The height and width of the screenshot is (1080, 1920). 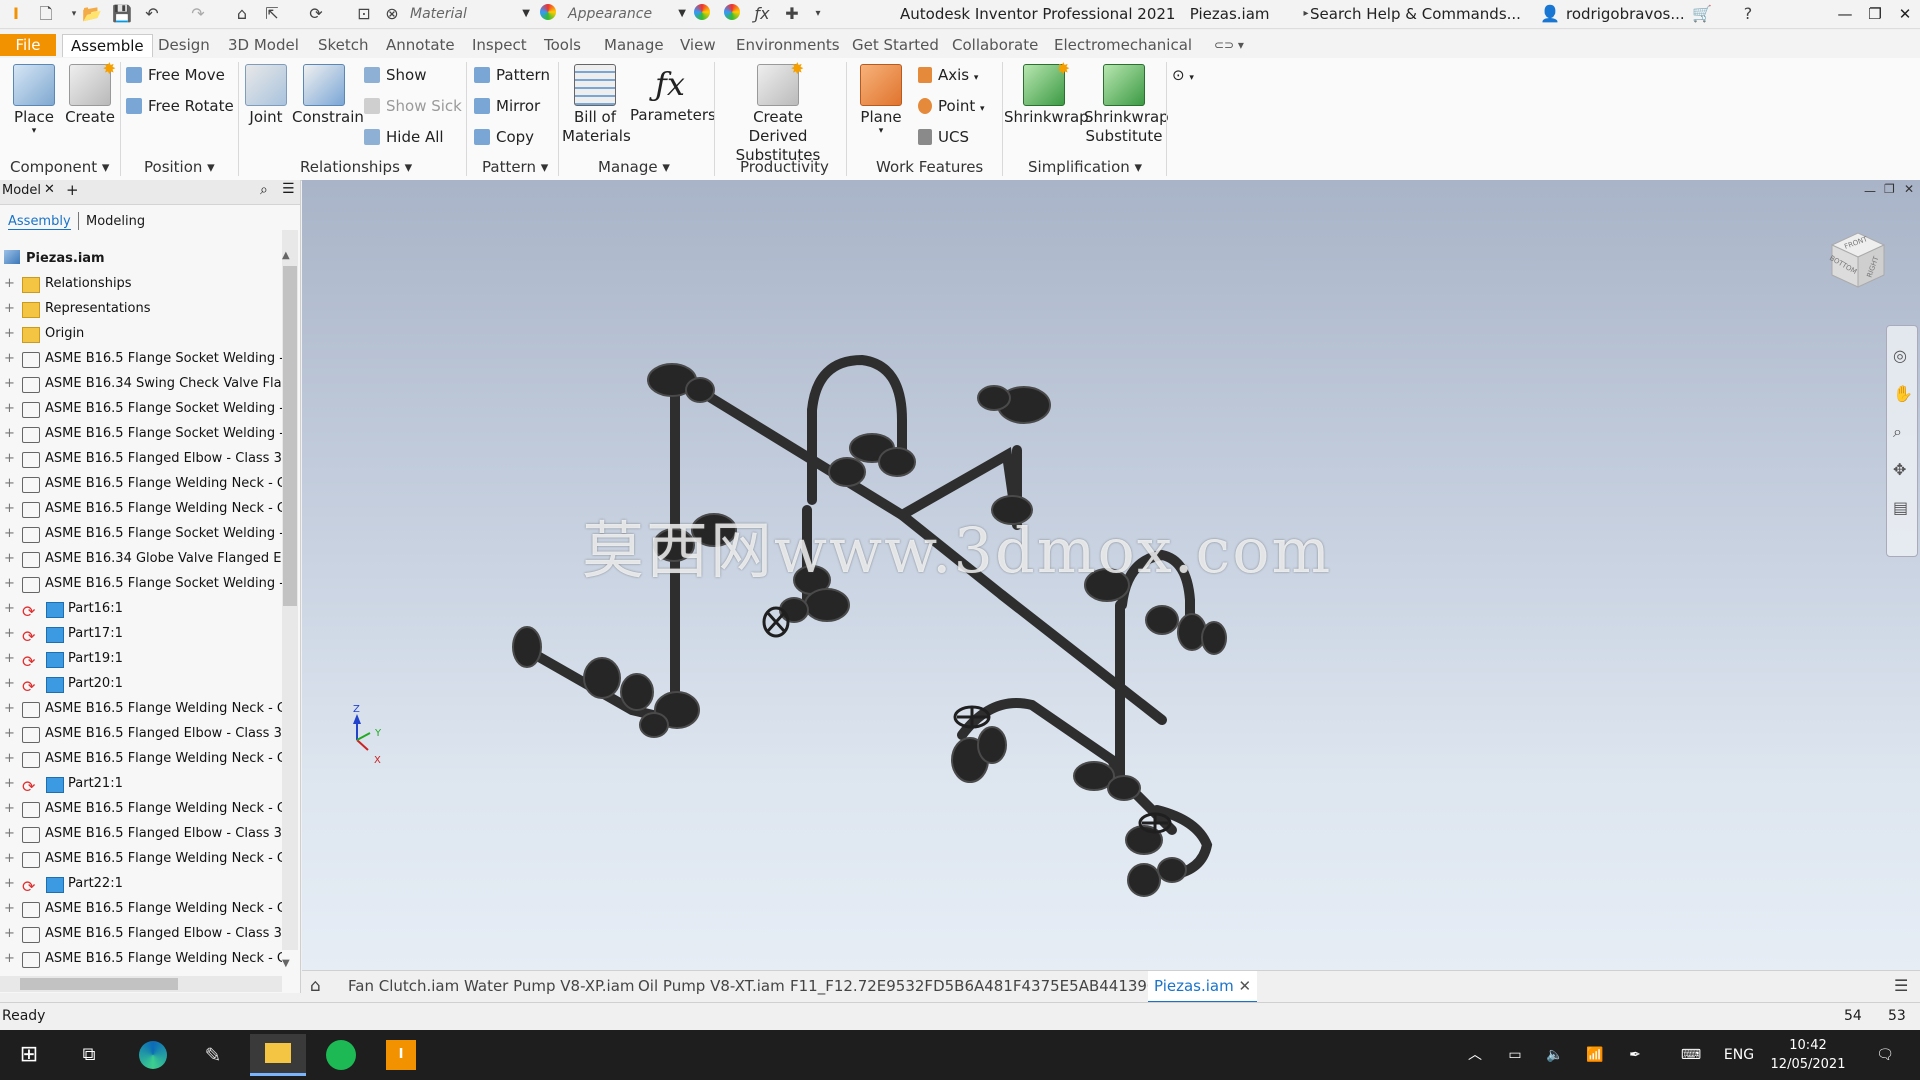 What do you see at coordinates (59, 167) in the screenshot?
I see `component-panel-title: Component ▾` at bounding box center [59, 167].